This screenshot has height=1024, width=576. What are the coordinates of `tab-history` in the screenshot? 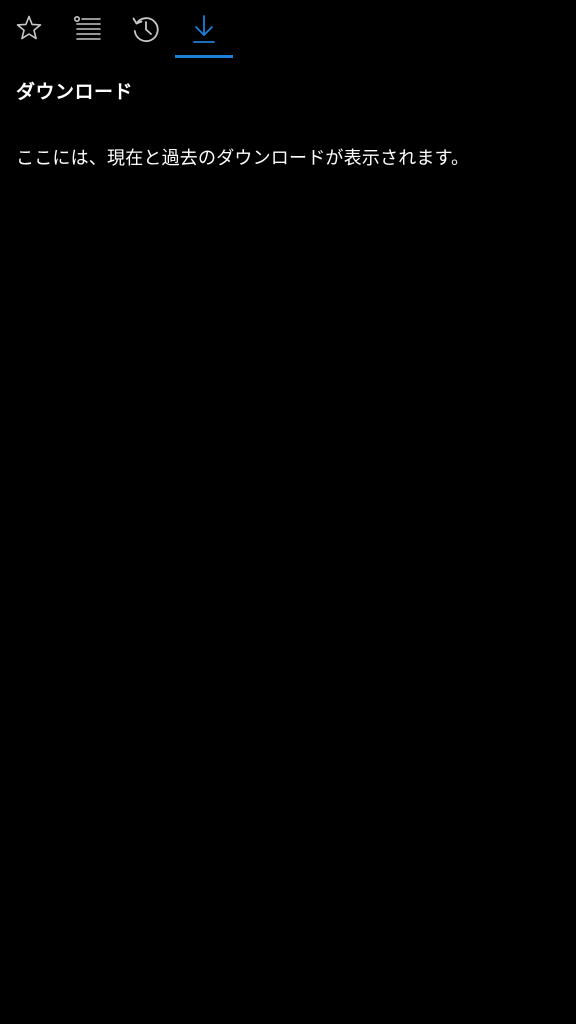 It's located at (146, 30).